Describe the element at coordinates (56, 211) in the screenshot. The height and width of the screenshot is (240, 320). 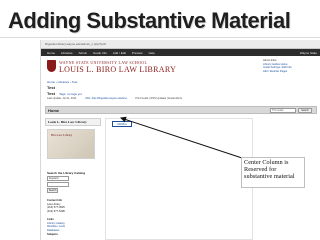
I see `contact-line: (313) 577-5498` at that location.